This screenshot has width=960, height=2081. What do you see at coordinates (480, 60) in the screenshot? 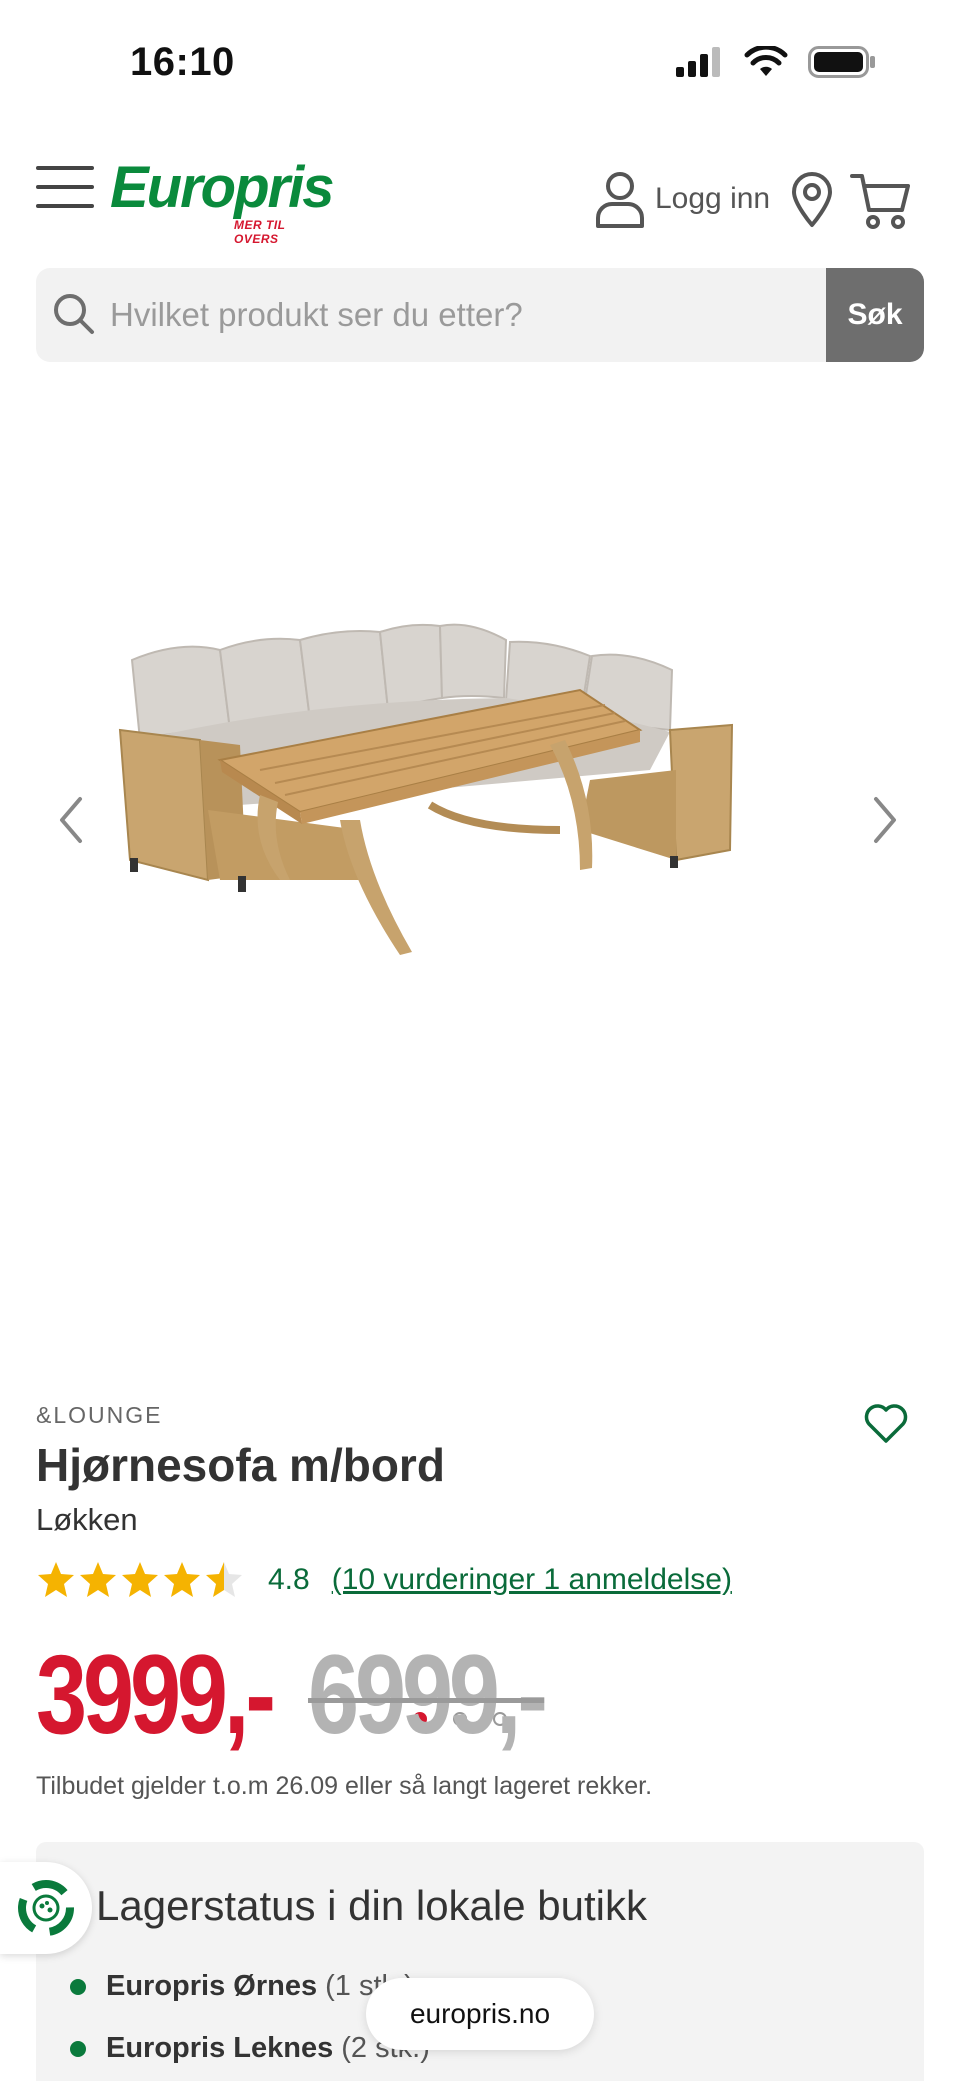
I see `status-bar: 16:10` at bounding box center [480, 60].